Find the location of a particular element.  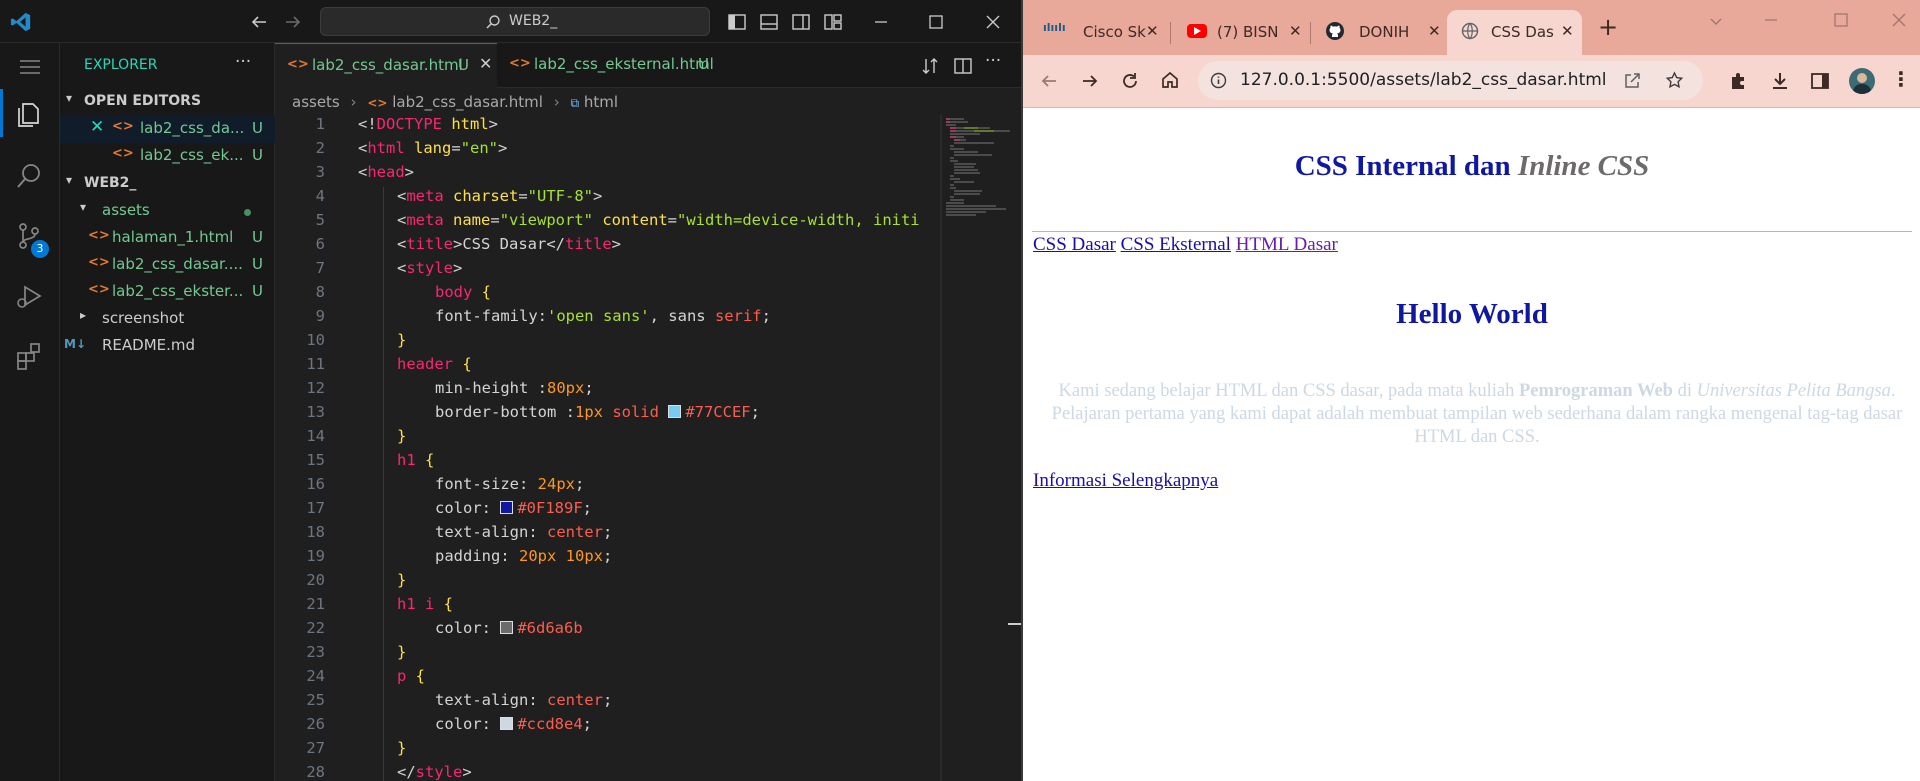

split-editor-icon is located at coordinates (963, 66).